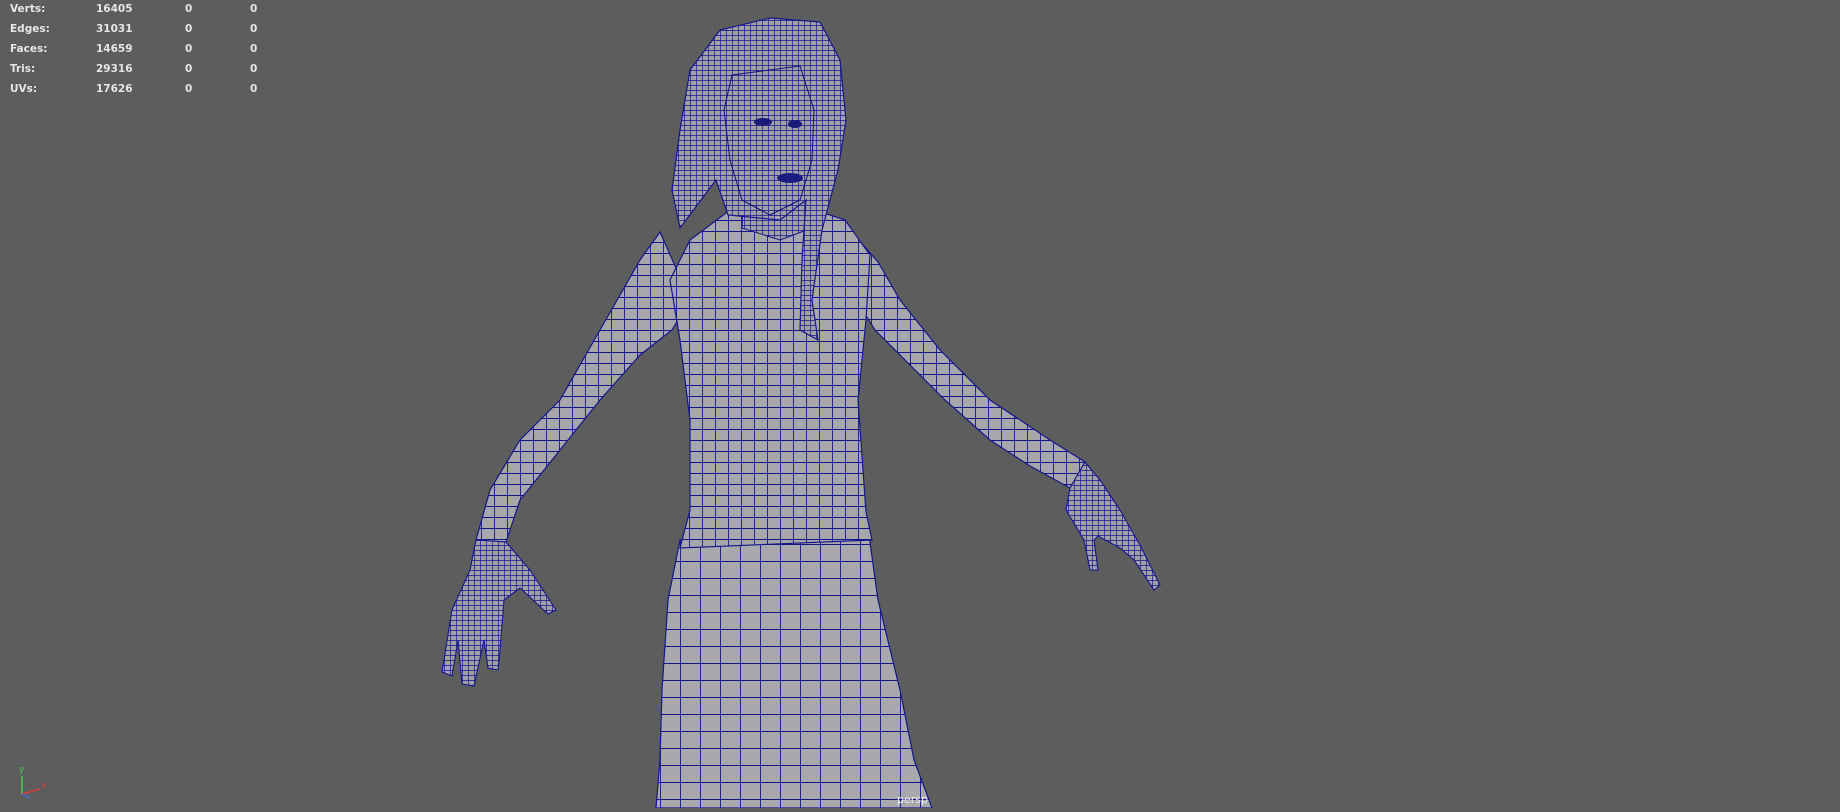 This screenshot has width=1840, height=812. Describe the element at coordinates (145, 12) in the screenshot. I see `hud-row-verts: Verts: 16405 0 0` at that location.